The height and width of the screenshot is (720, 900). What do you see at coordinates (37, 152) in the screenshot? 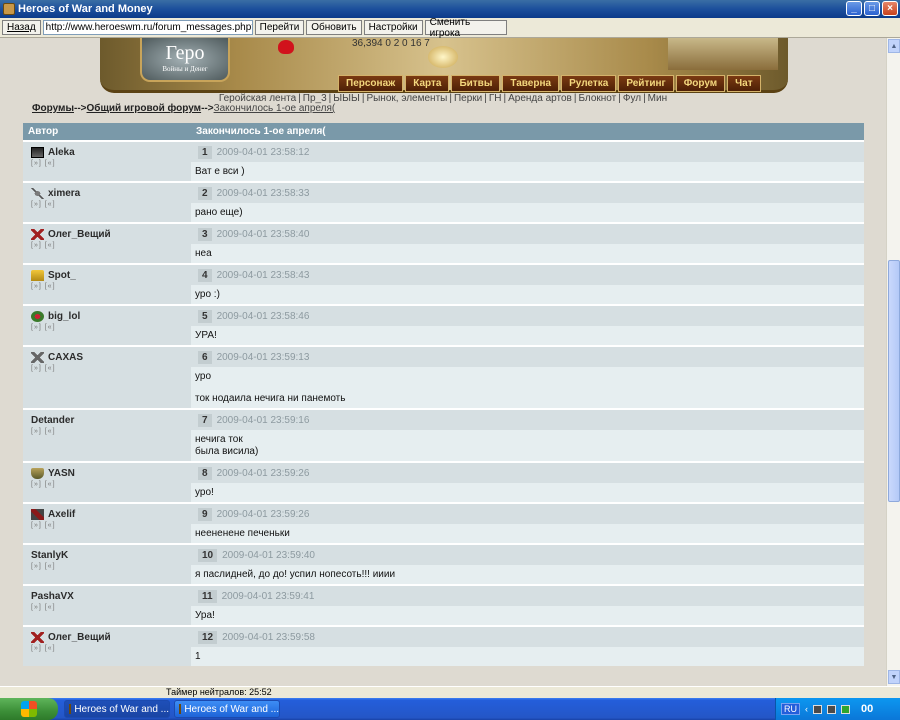
I see `clan-icon` at bounding box center [37, 152].